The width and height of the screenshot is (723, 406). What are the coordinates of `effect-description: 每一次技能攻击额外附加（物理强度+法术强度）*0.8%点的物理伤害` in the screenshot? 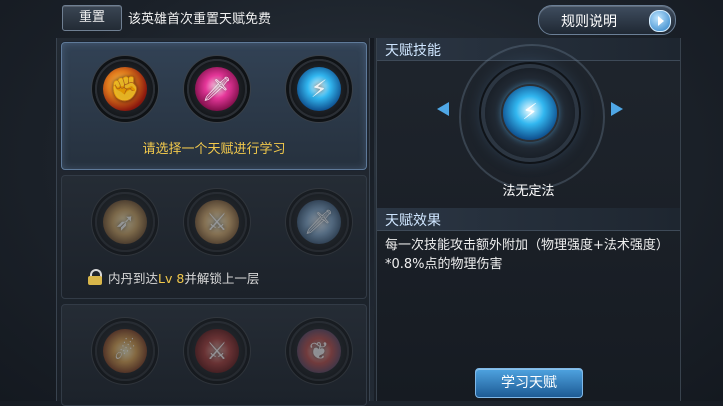 It's located at (527, 255).